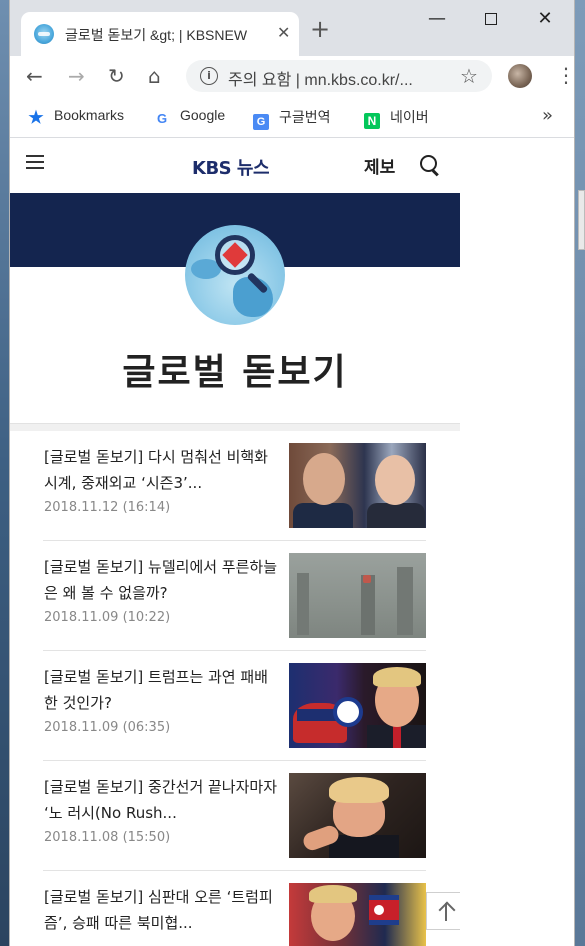 Image resolution: width=585 pixels, height=946 pixels. I want to click on profile-avatar, so click(520, 76).